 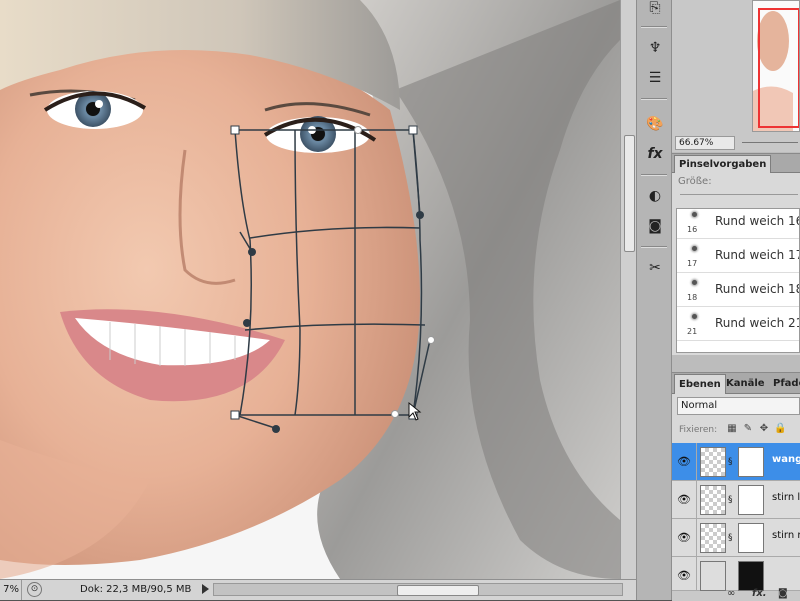 What do you see at coordinates (629, 193) in the screenshot?
I see `vertical-scroll-thumb` at bounding box center [629, 193].